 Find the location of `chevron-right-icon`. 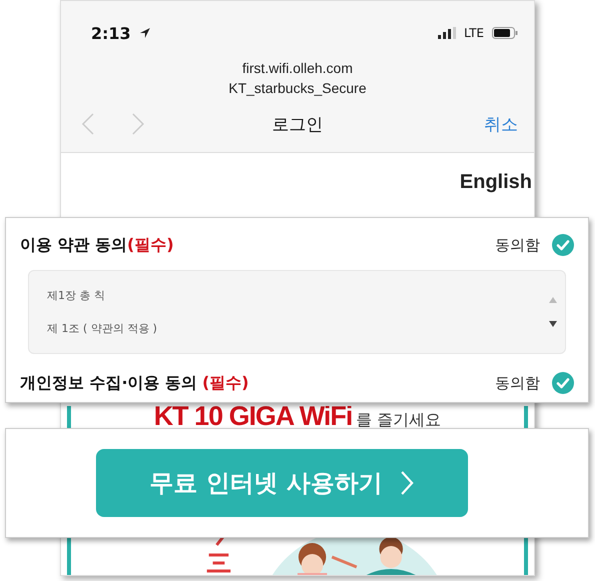

chevron-right-icon is located at coordinates (407, 483).